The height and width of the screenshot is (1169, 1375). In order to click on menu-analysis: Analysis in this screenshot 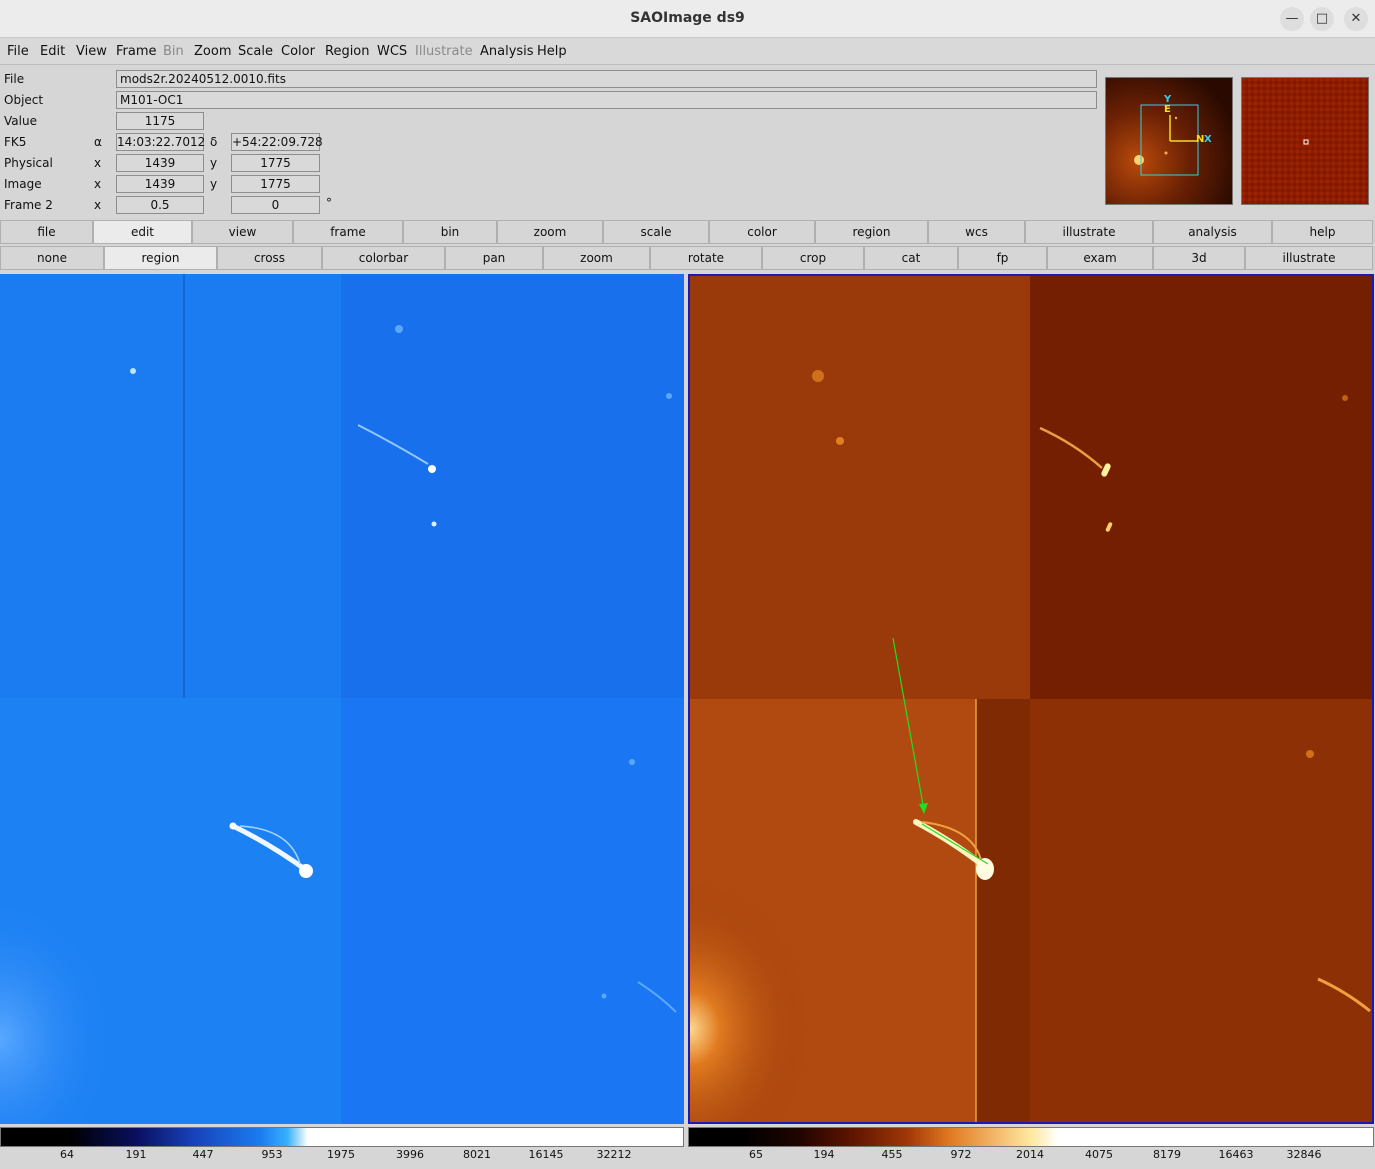, I will do `click(507, 51)`.